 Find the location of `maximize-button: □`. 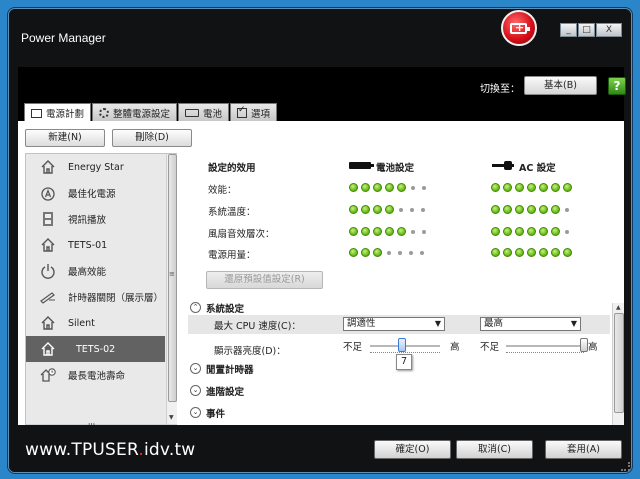

maximize-button: □ is located at coordinates (586, 30).